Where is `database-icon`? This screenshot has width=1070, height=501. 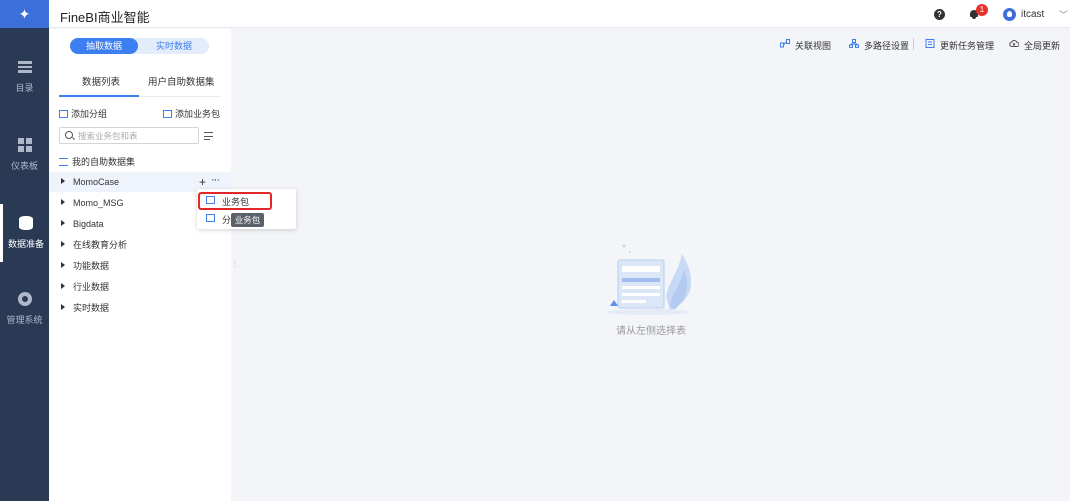
database-icon is located at coordinates (26, 223).